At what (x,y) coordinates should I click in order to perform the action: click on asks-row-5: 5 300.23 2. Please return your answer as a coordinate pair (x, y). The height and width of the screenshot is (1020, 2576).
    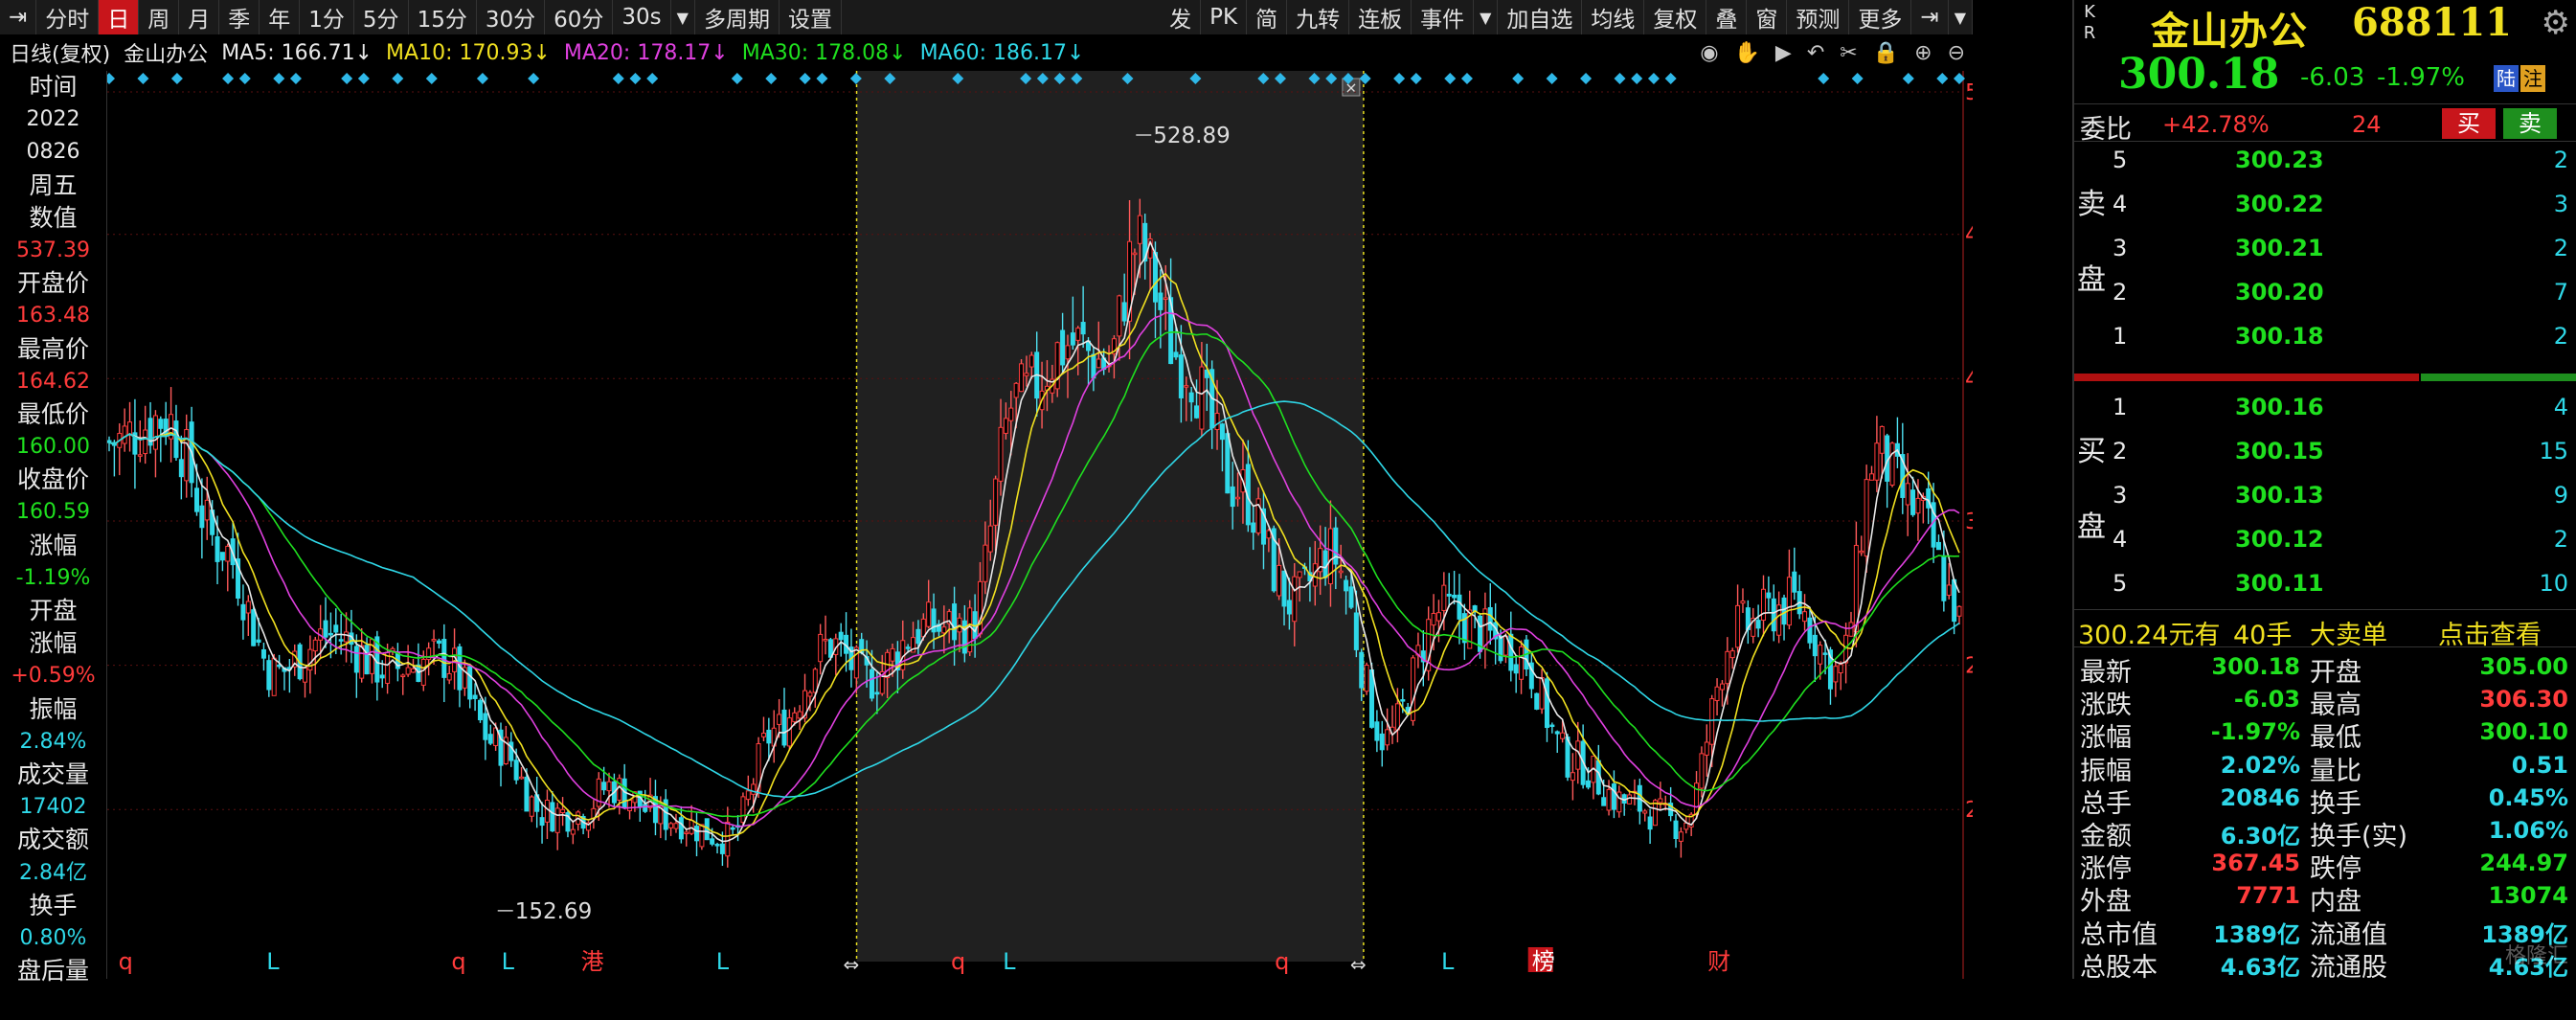
    Looking at the image, I should click on (2325, 160).